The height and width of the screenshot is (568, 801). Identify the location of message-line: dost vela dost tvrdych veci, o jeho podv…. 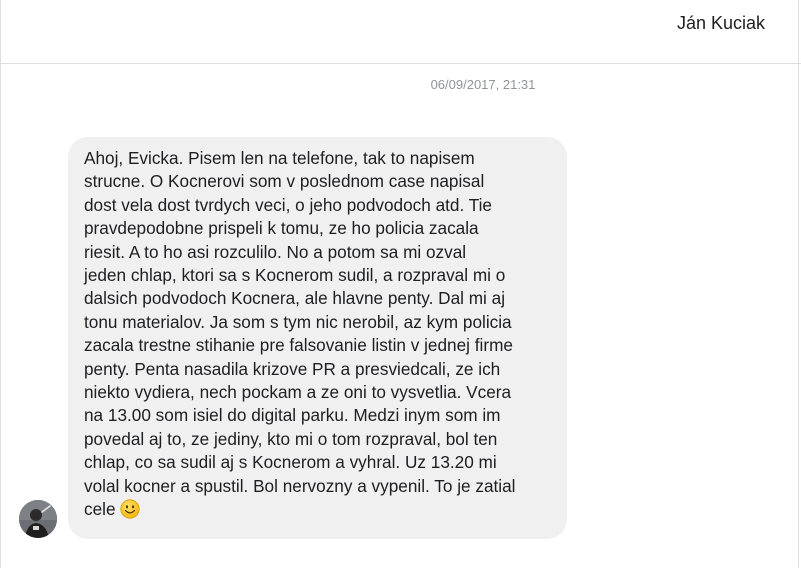
(288, 204).